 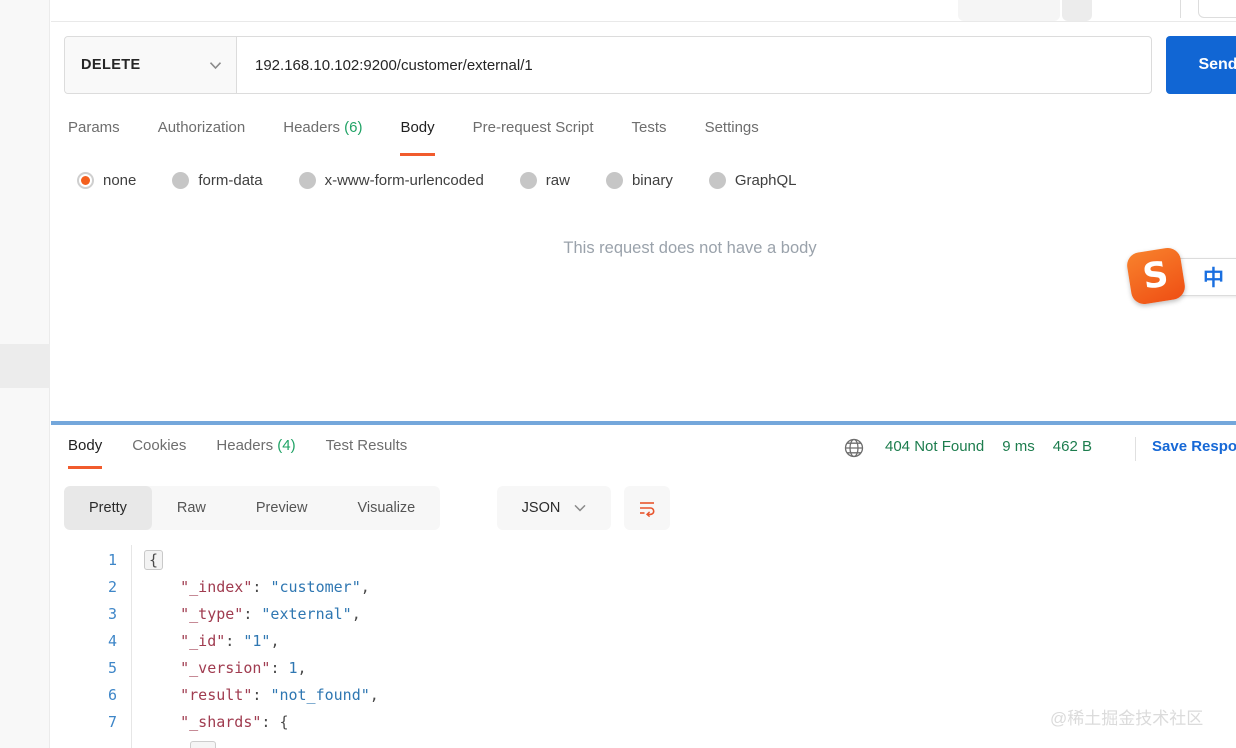 What do you see at coordinates (1194, 446) in the screenshot?
I see `save-response-button: Save Response` at bounding box center [1194, 446].